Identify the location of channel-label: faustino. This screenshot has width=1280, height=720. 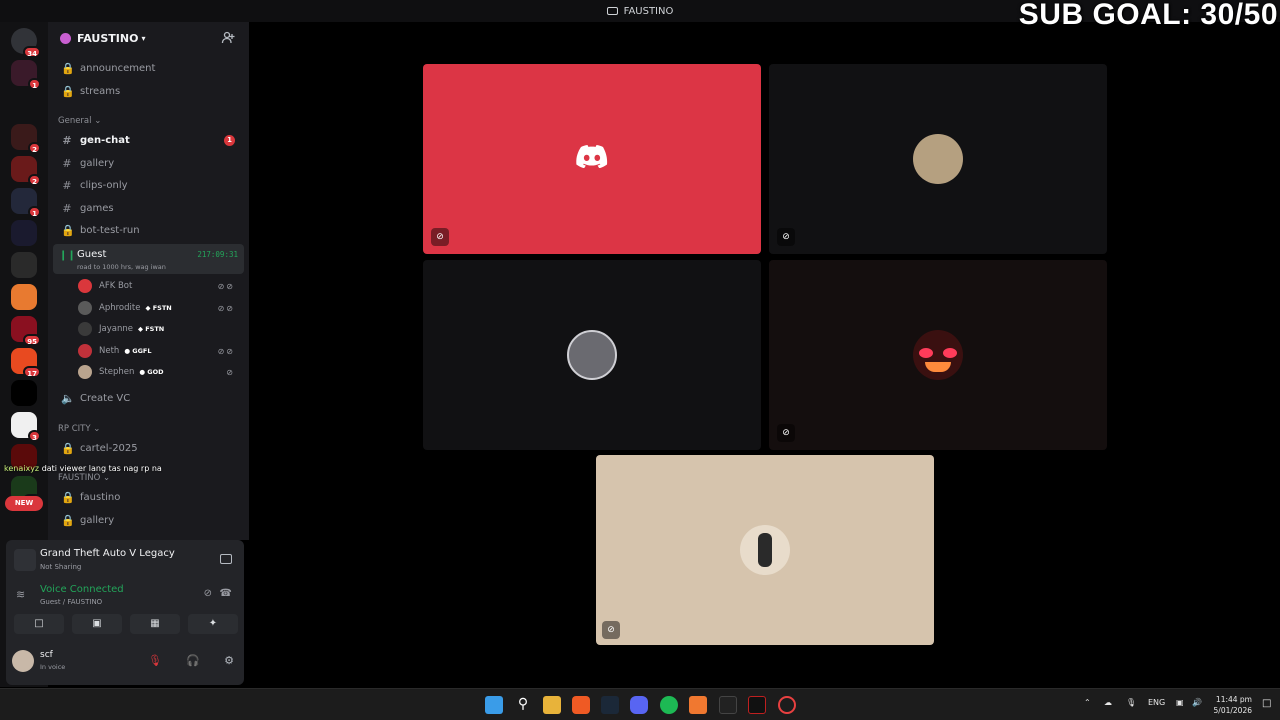
(100, 497).